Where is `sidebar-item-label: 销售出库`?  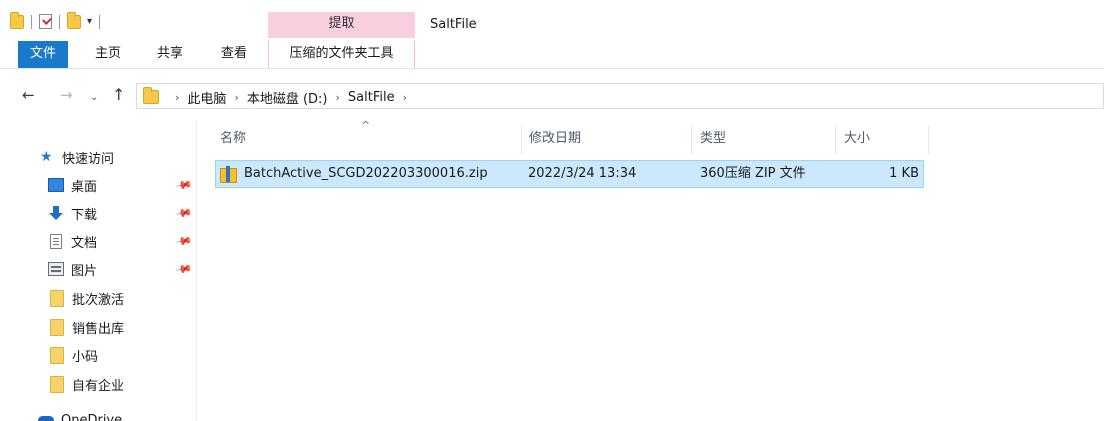 sidebar-item-label: 销售出库 is located at coordinates (98, 329).